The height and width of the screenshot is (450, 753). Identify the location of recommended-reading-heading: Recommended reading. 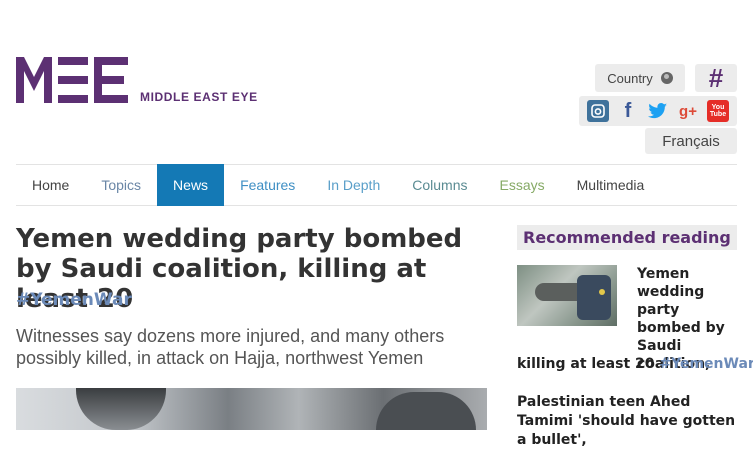
(627, 237).